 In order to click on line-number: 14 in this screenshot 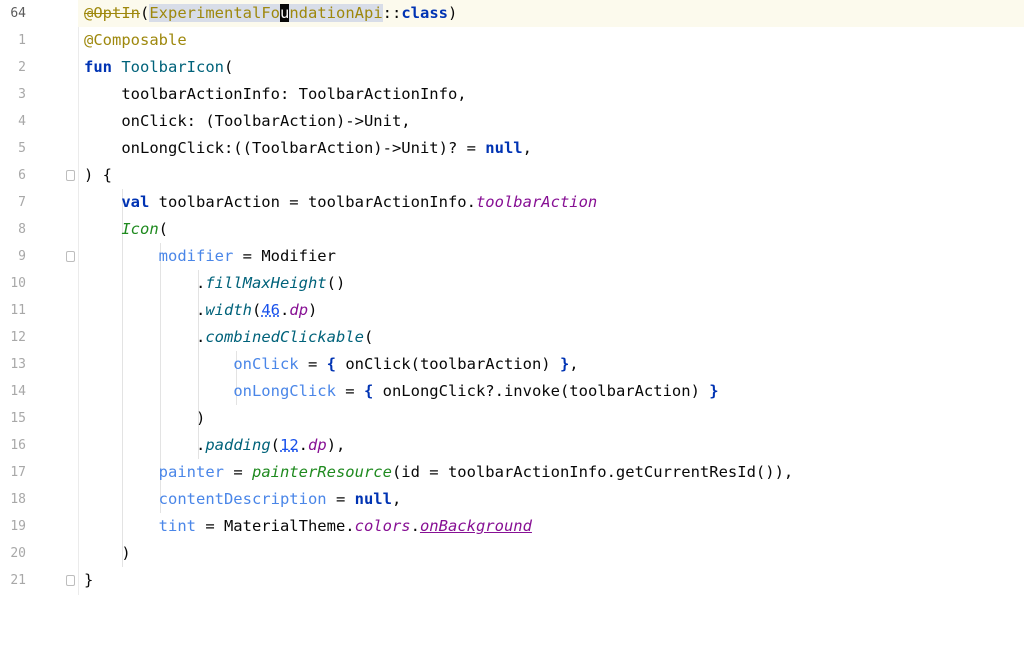, I will do `click(18, 391)`.